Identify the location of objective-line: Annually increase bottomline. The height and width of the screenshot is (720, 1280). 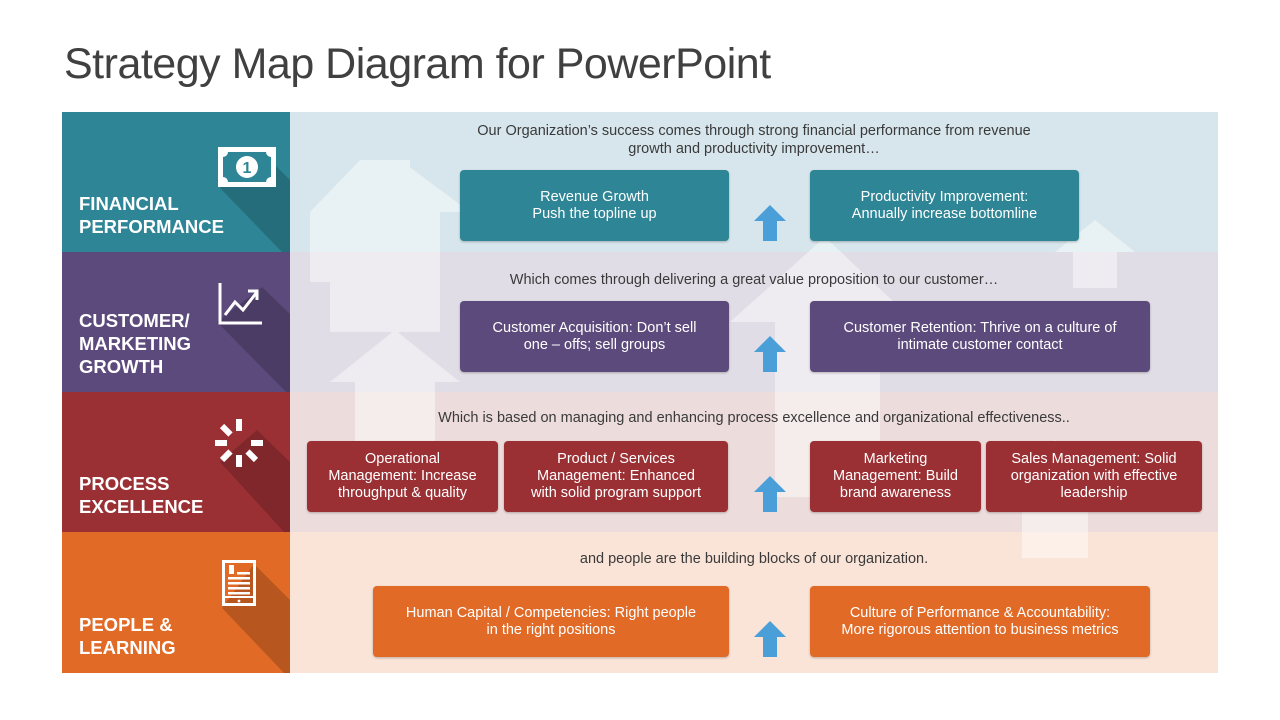
(944, 213).